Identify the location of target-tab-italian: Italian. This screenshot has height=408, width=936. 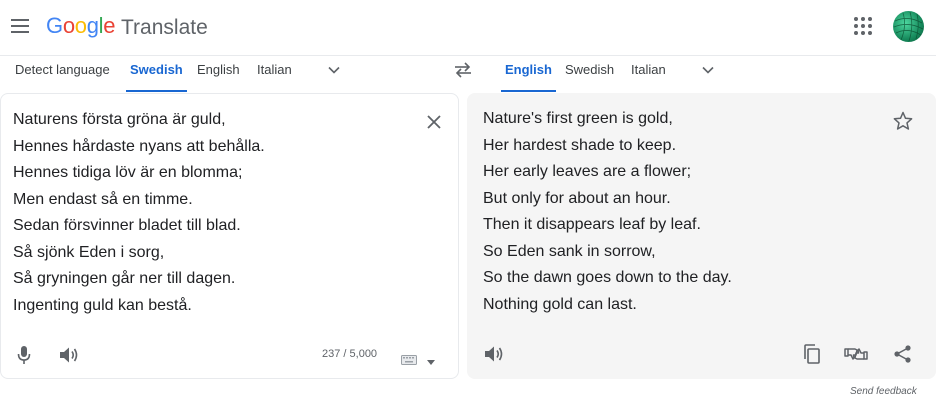
(648, 74).